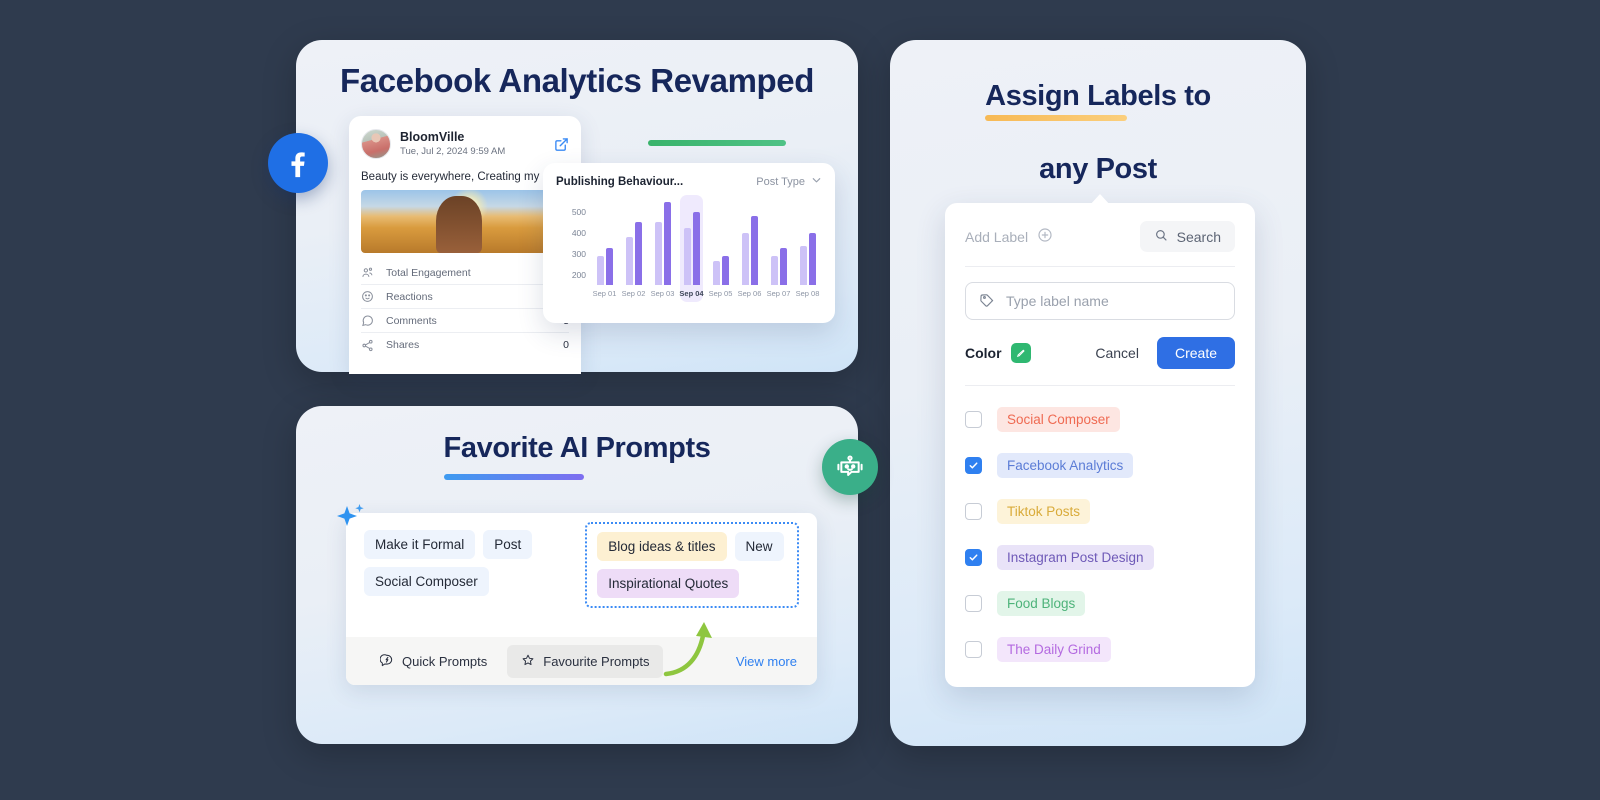 The height and width of the screenshot is (800, 1600). What do you see at coordinates (749, 293) in the screenshot?
I see `chart-x-tick: Sep 06` at bounding box center [749, 293].